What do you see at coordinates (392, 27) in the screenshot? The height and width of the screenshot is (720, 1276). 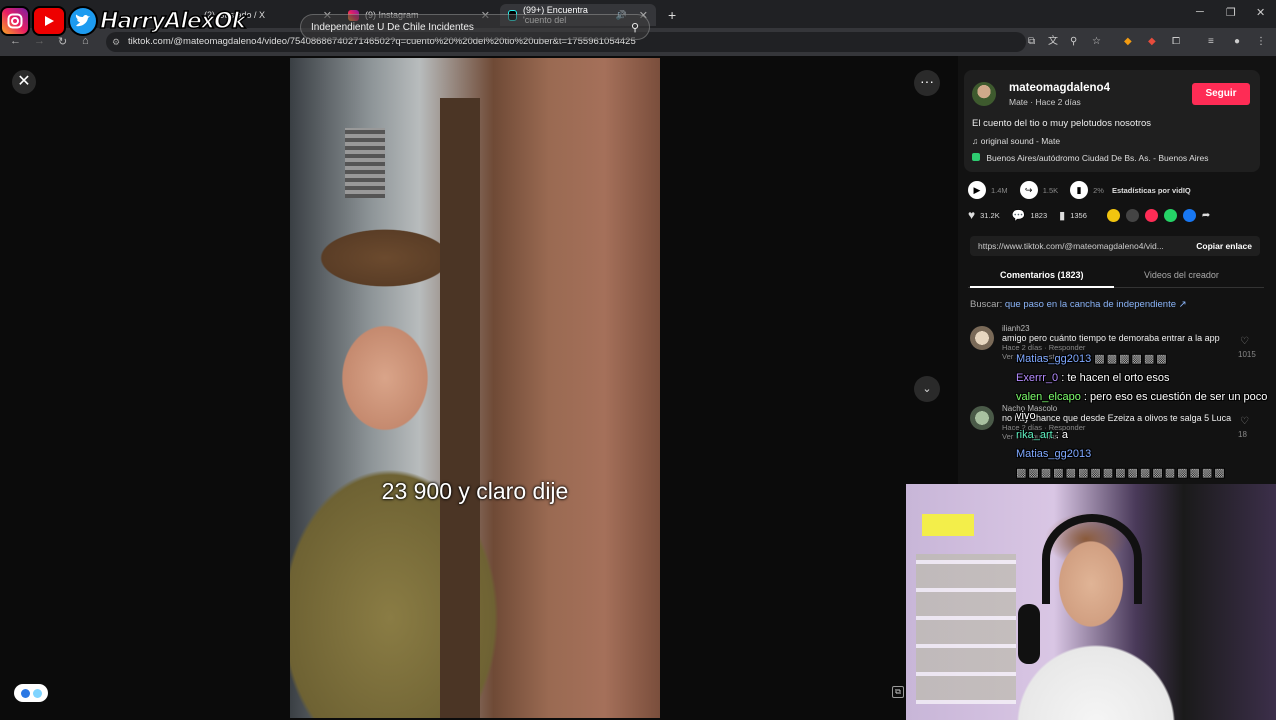 I see `search-placeholder: Independiente U De Chile Incidentes` at bounding box center [392, 27].